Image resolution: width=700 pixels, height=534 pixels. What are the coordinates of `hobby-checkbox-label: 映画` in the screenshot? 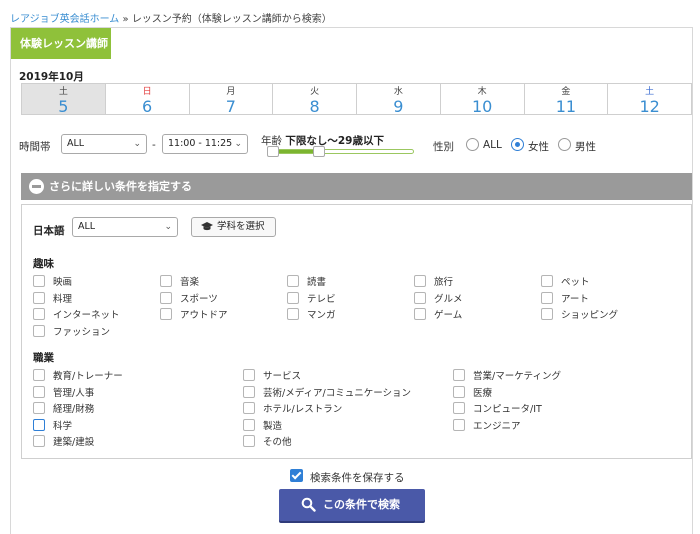 It's located at (63, 282).